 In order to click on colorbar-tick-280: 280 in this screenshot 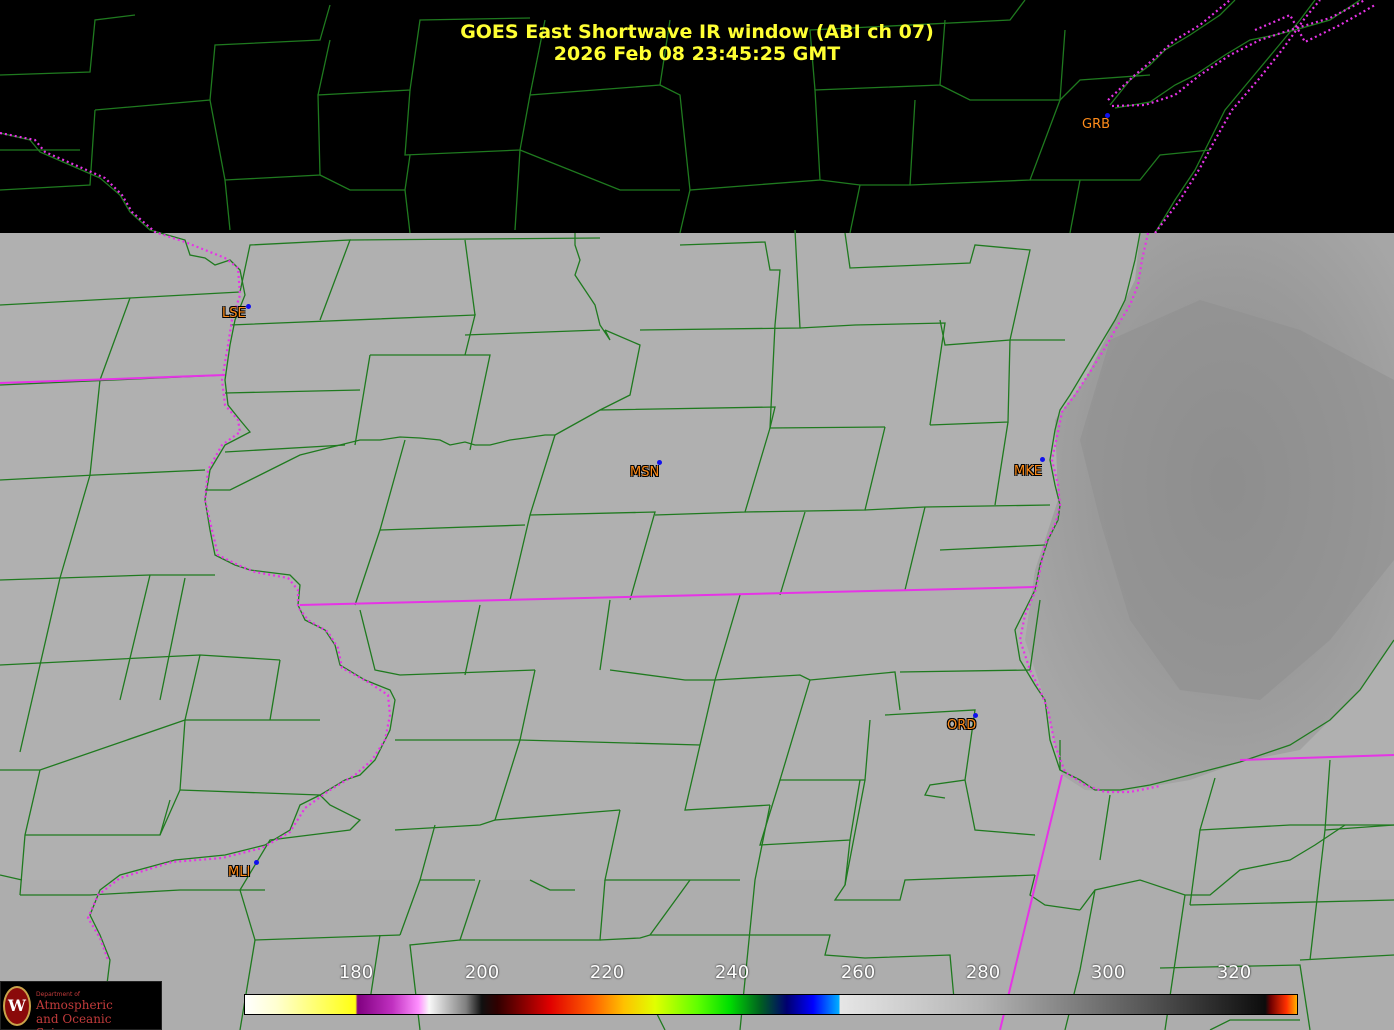, I will do `click(983, 972)`.